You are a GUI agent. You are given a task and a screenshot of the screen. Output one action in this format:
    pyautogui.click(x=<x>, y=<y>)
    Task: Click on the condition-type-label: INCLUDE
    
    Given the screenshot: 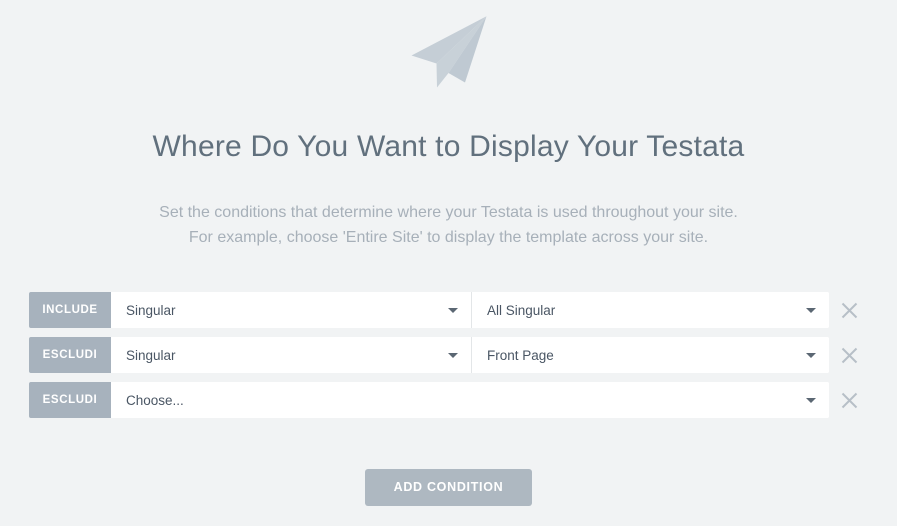 What is the action you would take?
    pyautogui.click(x=70, y=310)
    